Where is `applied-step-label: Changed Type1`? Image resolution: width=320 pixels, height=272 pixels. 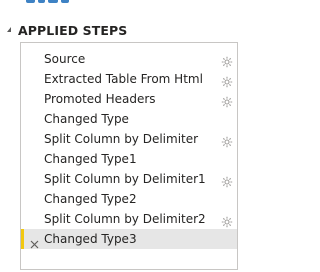 applied-step-label: Changed Type1 is located at coordinates (90, 159).